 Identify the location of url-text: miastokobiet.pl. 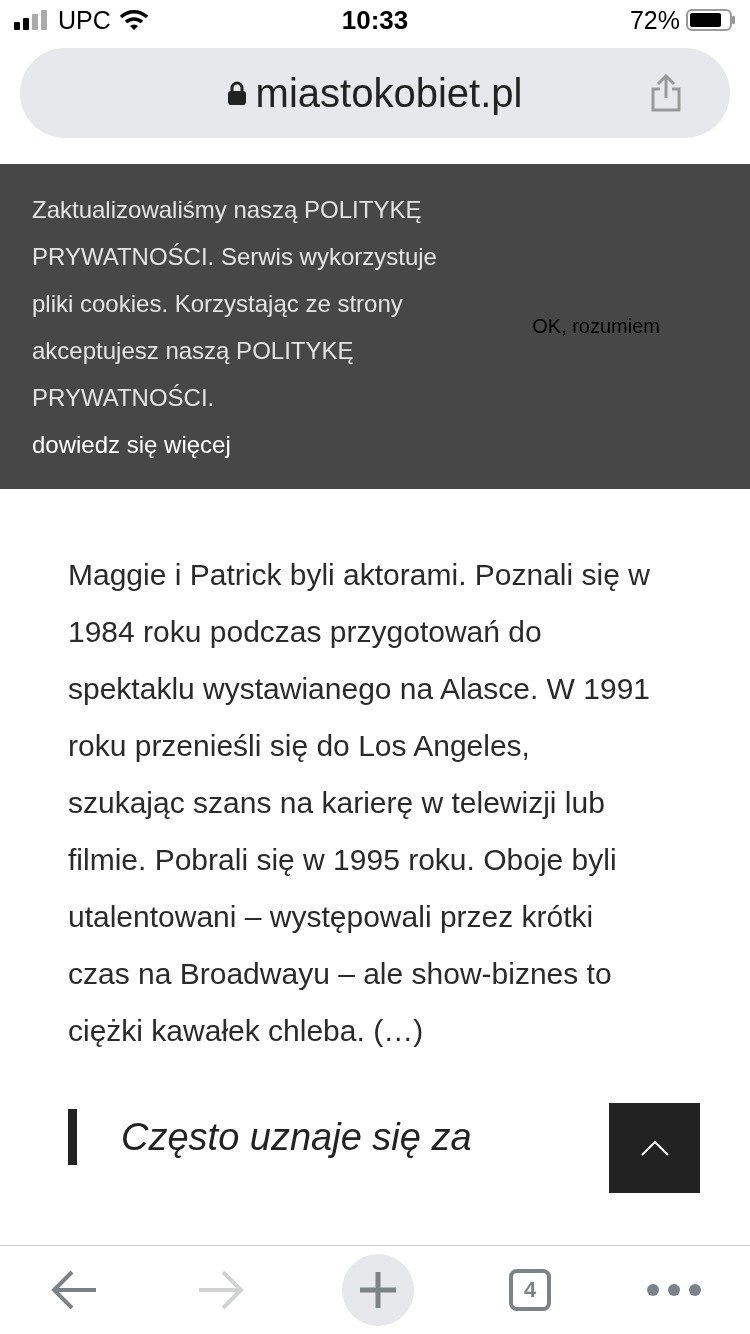
(389, 93).